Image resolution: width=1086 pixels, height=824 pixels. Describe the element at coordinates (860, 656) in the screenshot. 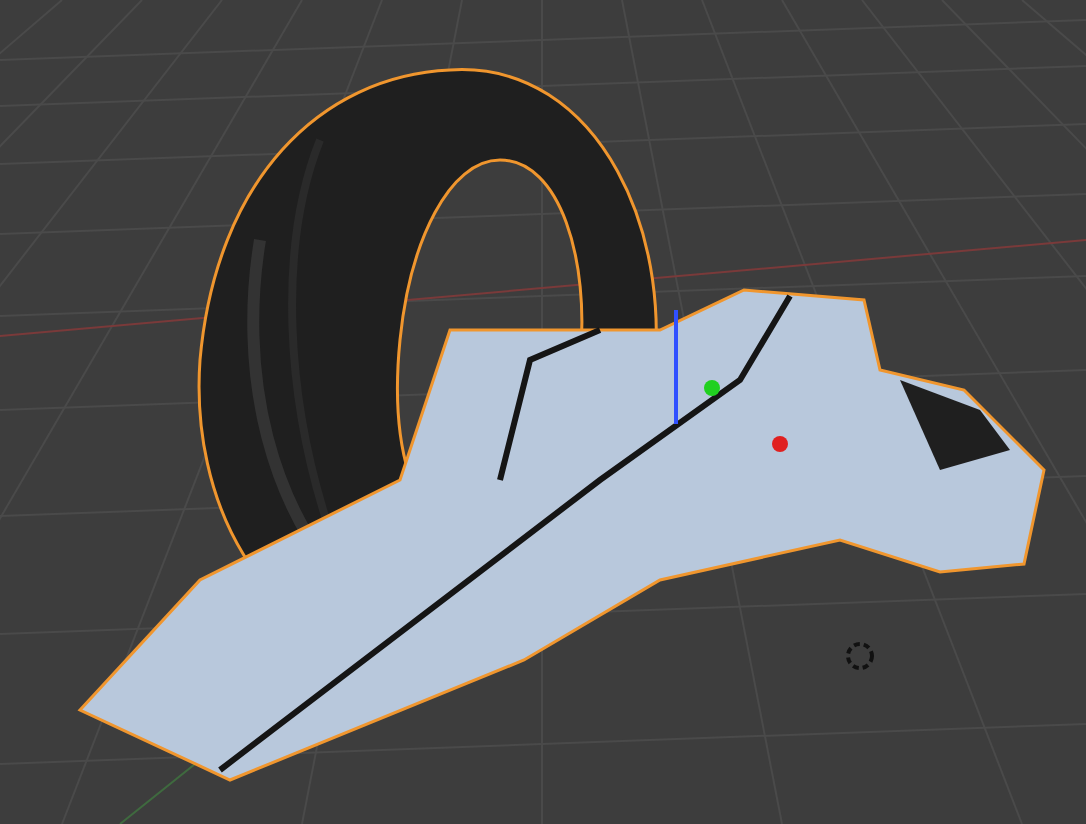

I see `3d-cursor-icon` at that location.